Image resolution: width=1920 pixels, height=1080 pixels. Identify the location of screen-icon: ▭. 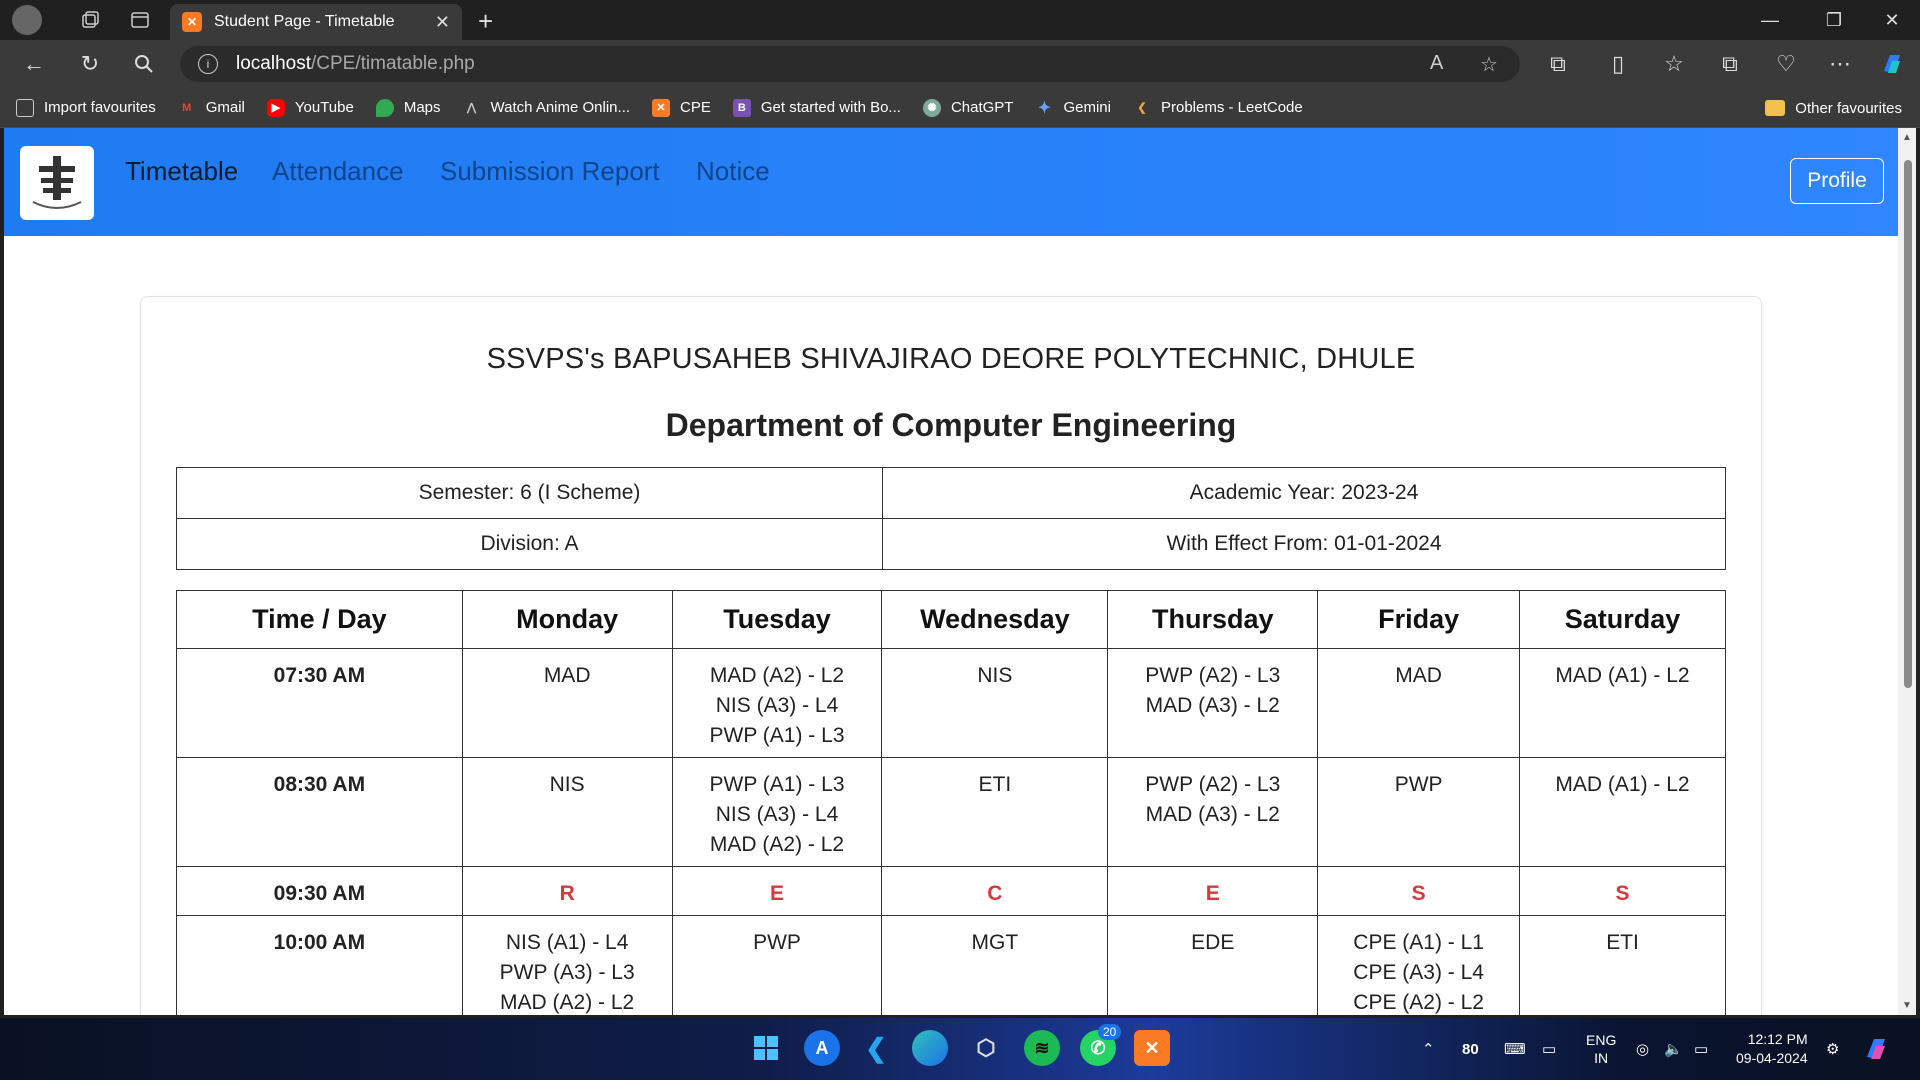
(1549, 1049).